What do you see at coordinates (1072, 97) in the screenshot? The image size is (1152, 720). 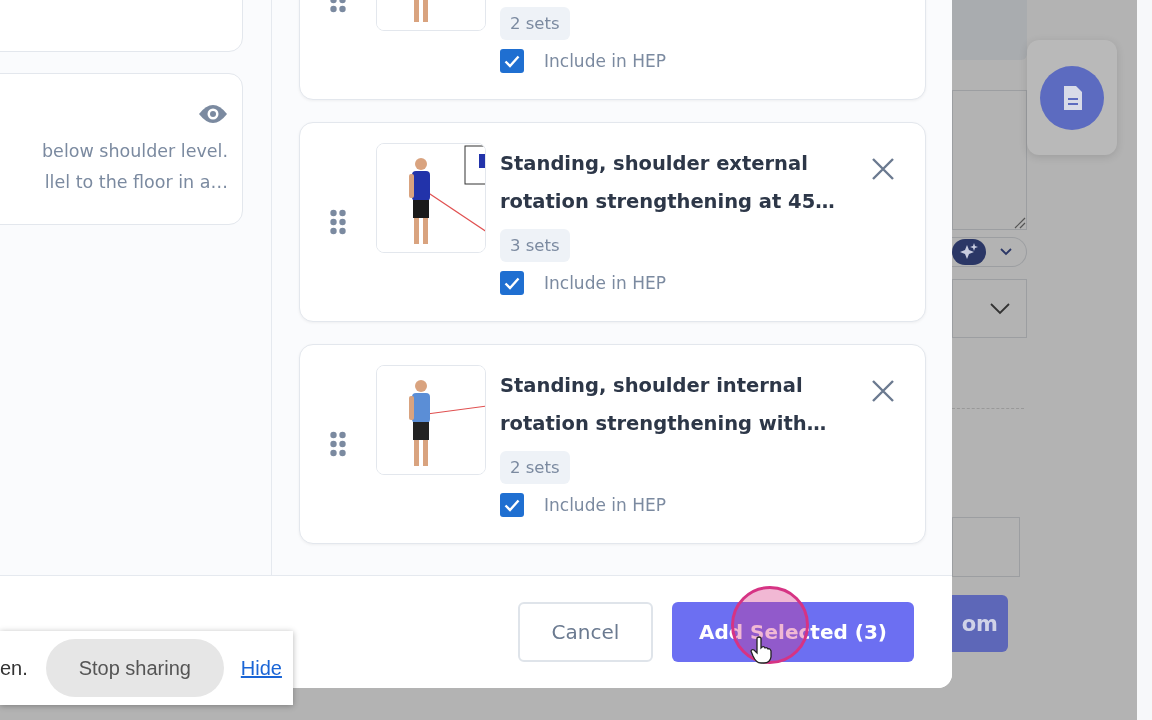 I see `document-icon` at bounding box center [1072, 97].